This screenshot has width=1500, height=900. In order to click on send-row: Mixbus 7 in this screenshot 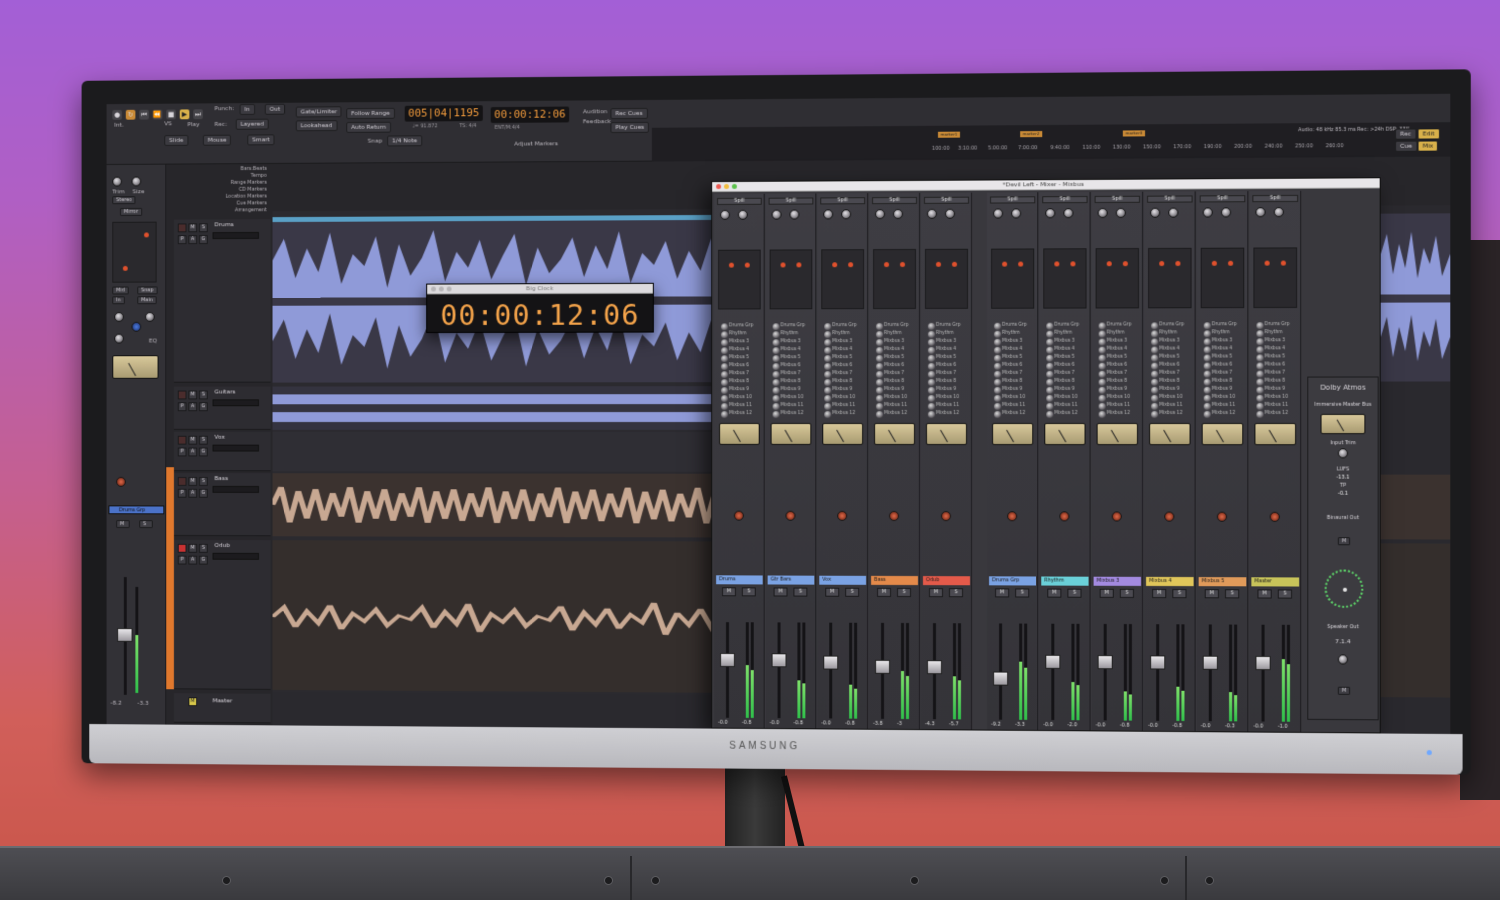, I will do `click(1012, 374)`.